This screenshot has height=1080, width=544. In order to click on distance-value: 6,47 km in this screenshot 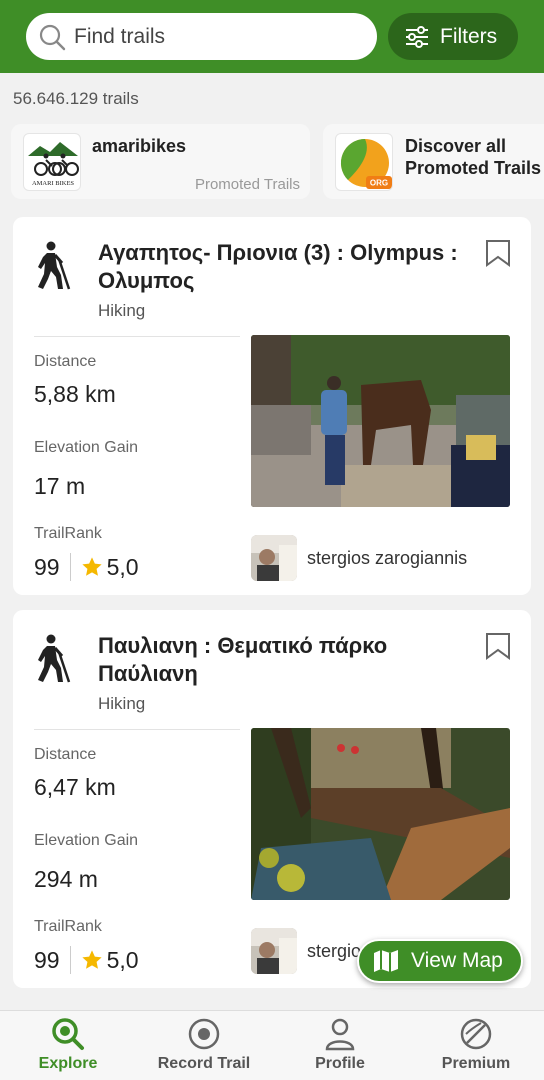, I will do `click(75, 787)`.